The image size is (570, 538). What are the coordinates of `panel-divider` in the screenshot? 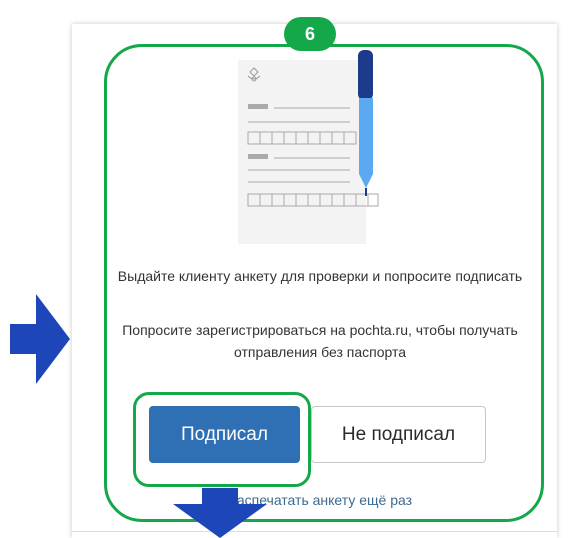 It's located at (314, 531).